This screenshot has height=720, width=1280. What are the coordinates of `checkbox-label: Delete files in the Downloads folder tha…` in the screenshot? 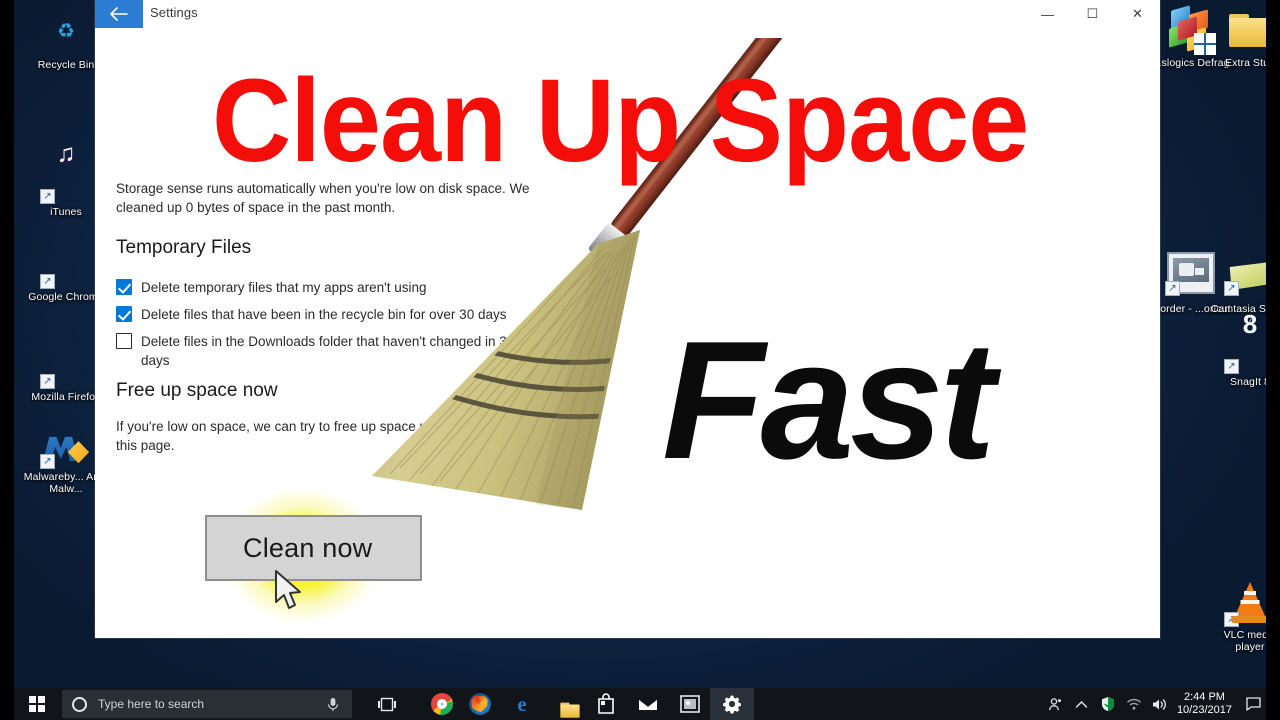 It's located at (328, 351).